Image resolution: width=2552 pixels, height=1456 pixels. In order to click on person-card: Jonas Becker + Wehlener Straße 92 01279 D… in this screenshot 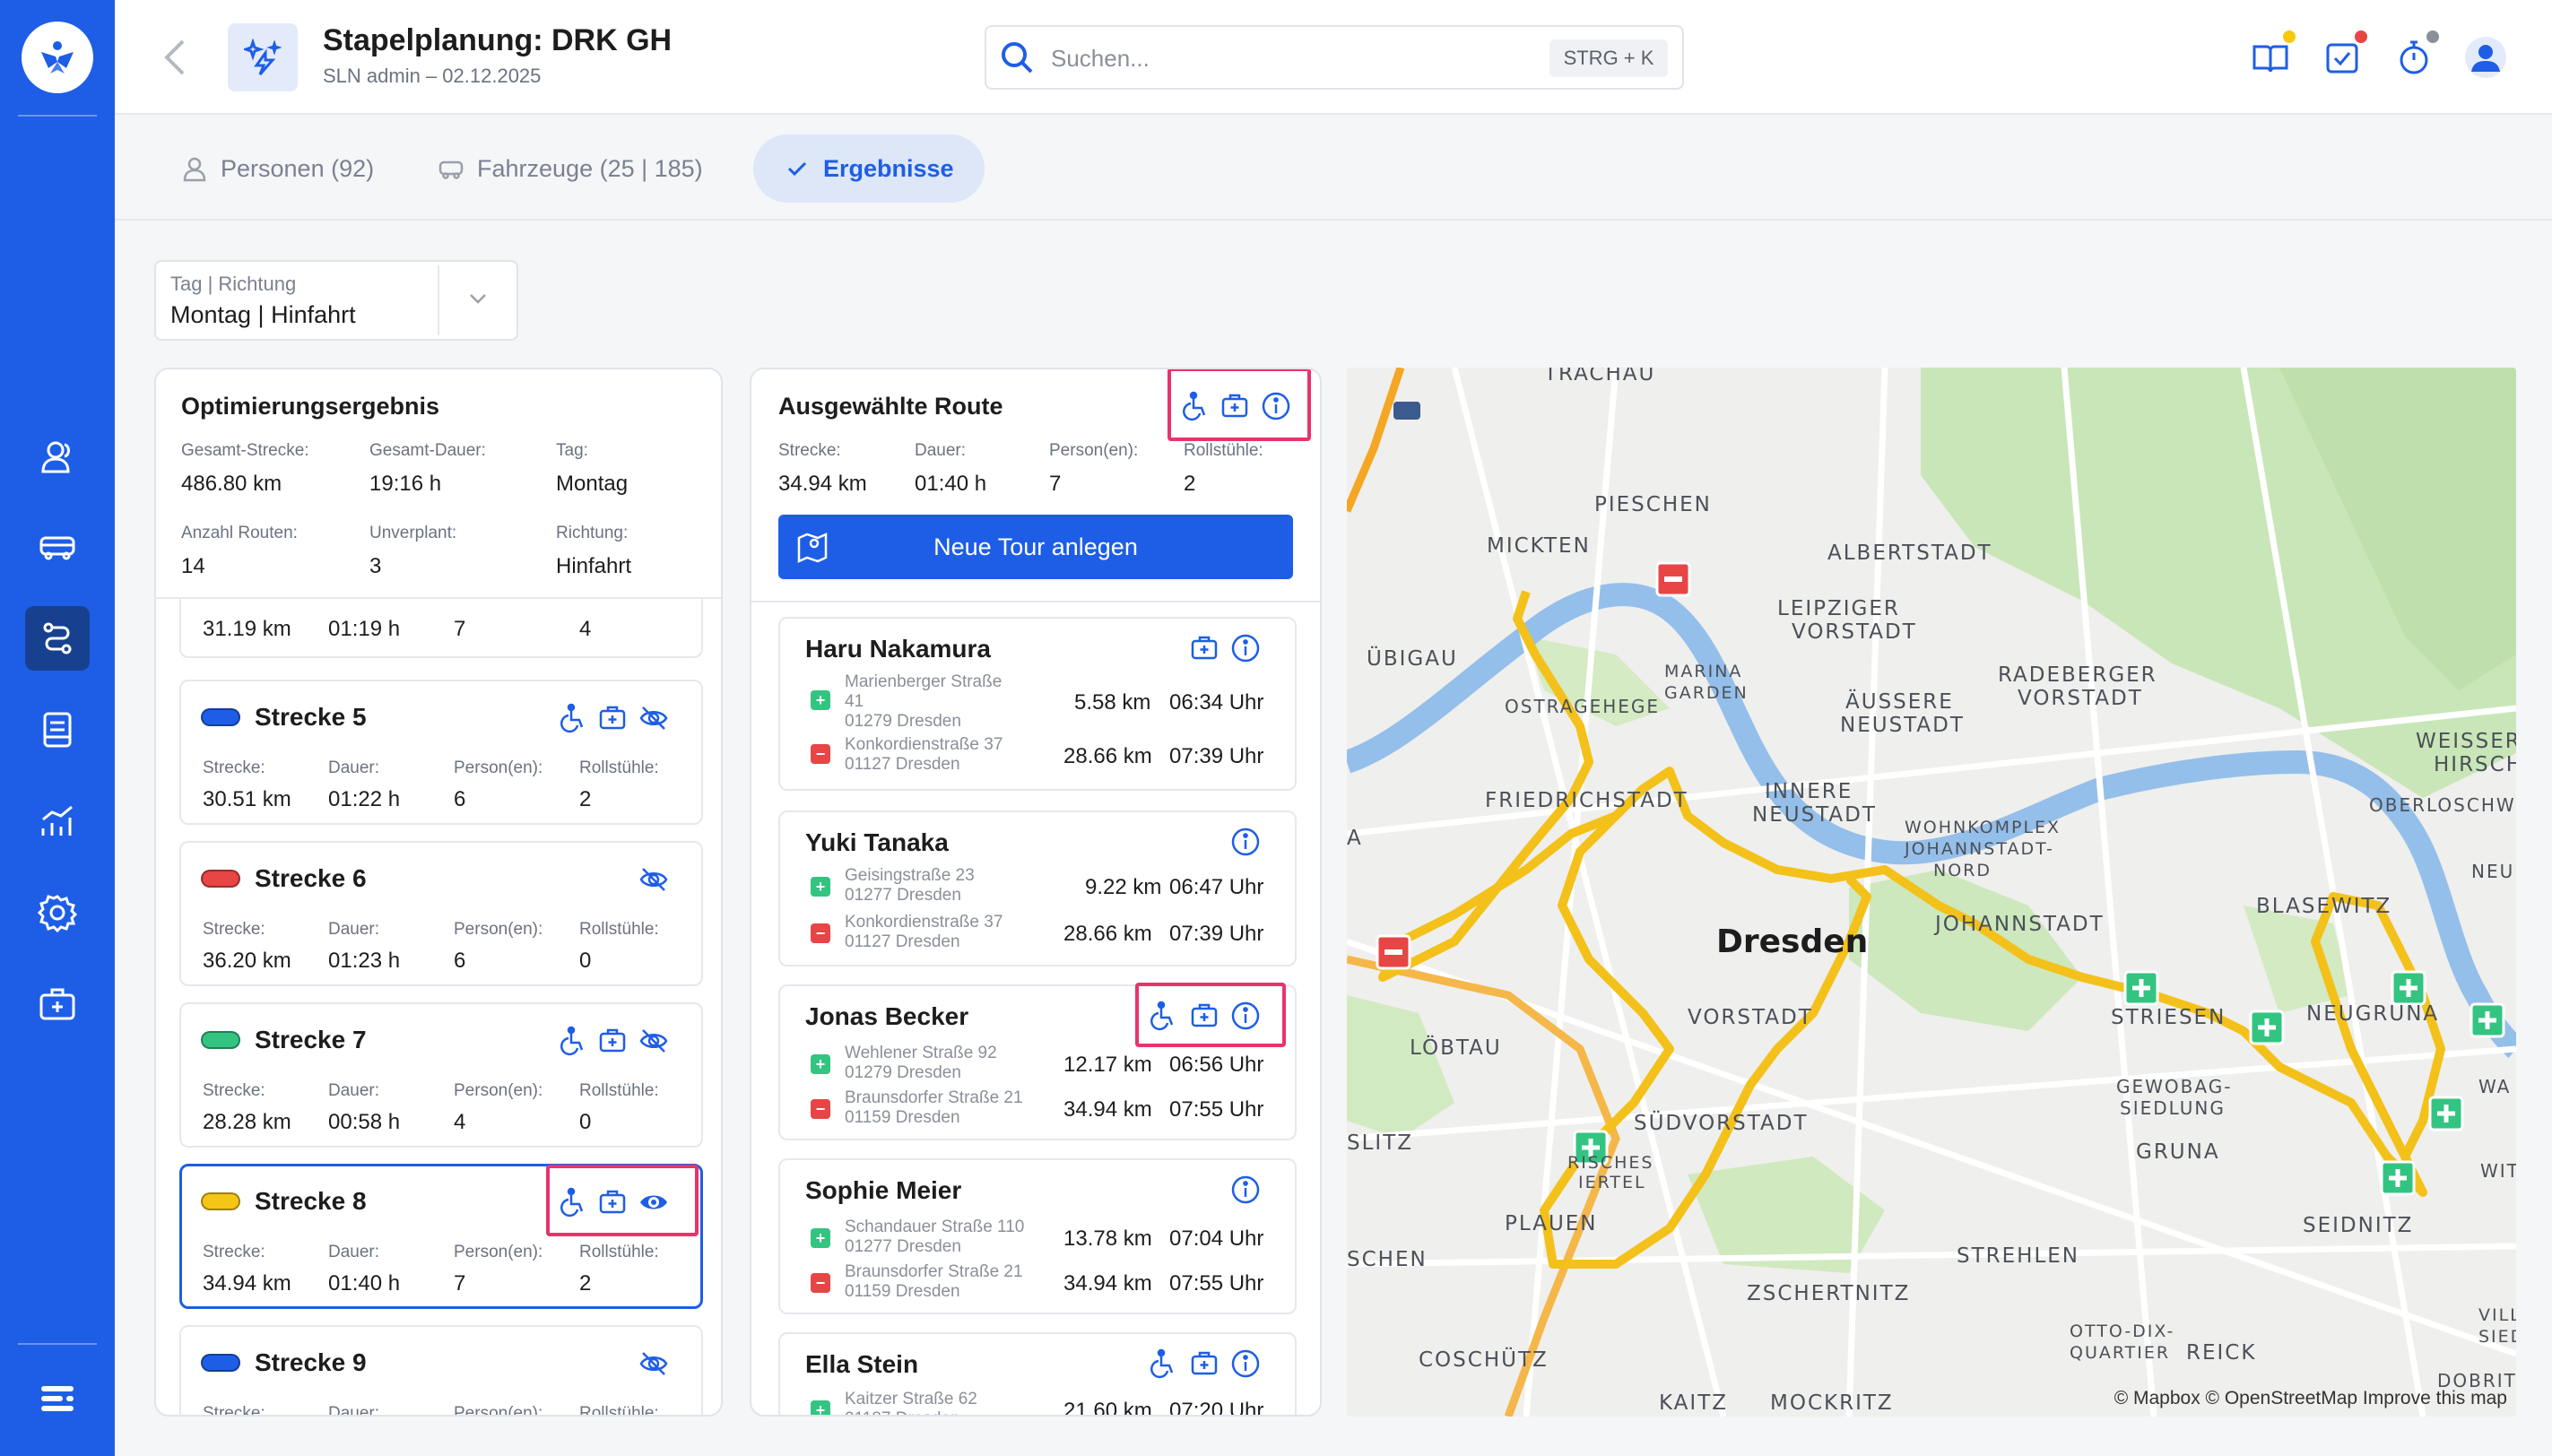, I will do `click(1037, 1061)`.